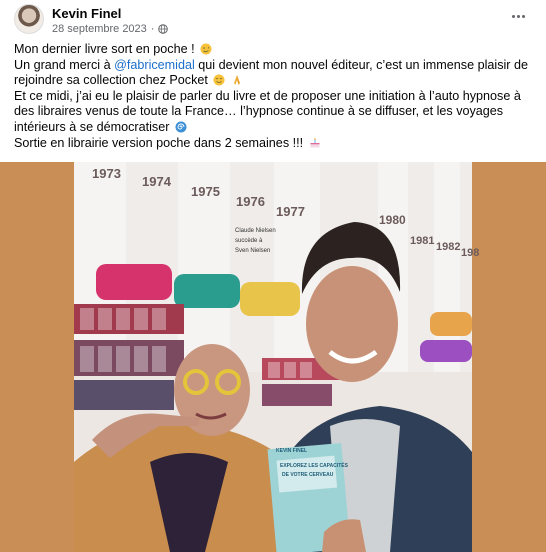 The width and height of the screenshot is (546, 552). Describe the element at coordinates (255, 231) in the screenshot. I see `caption-line: Claude Nielsen` at that location.